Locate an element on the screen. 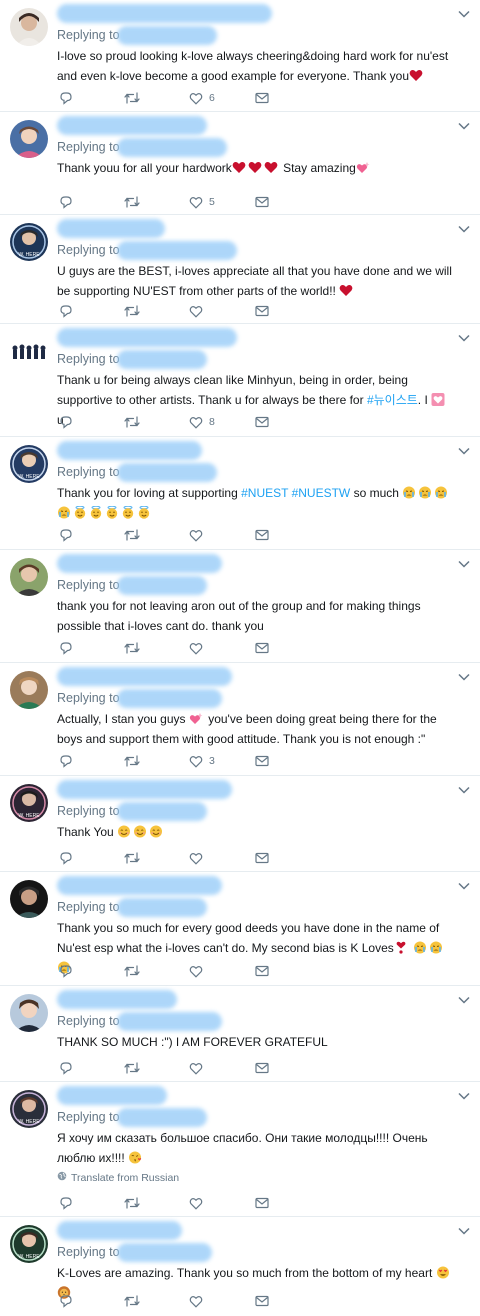  hashtag-link: #NUEST #NUESTW is located at coordinates (295, 493).